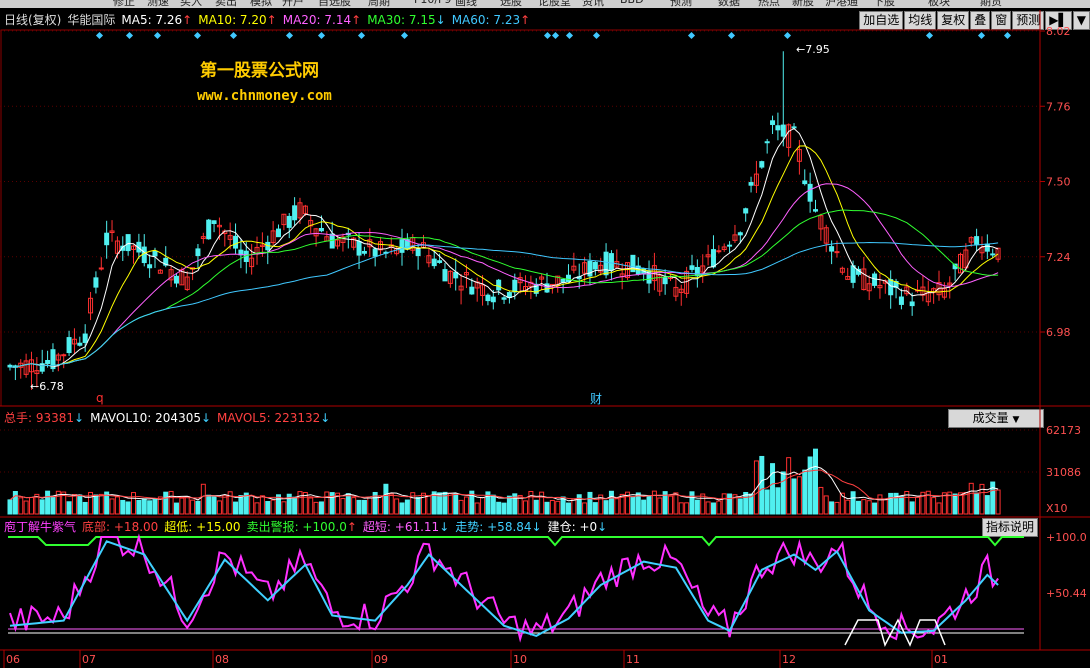 The image size is (1090, 668). Describe the element at coordinates (941, 659) in the screenshot. I see `x-tick-label: 01` at that location.